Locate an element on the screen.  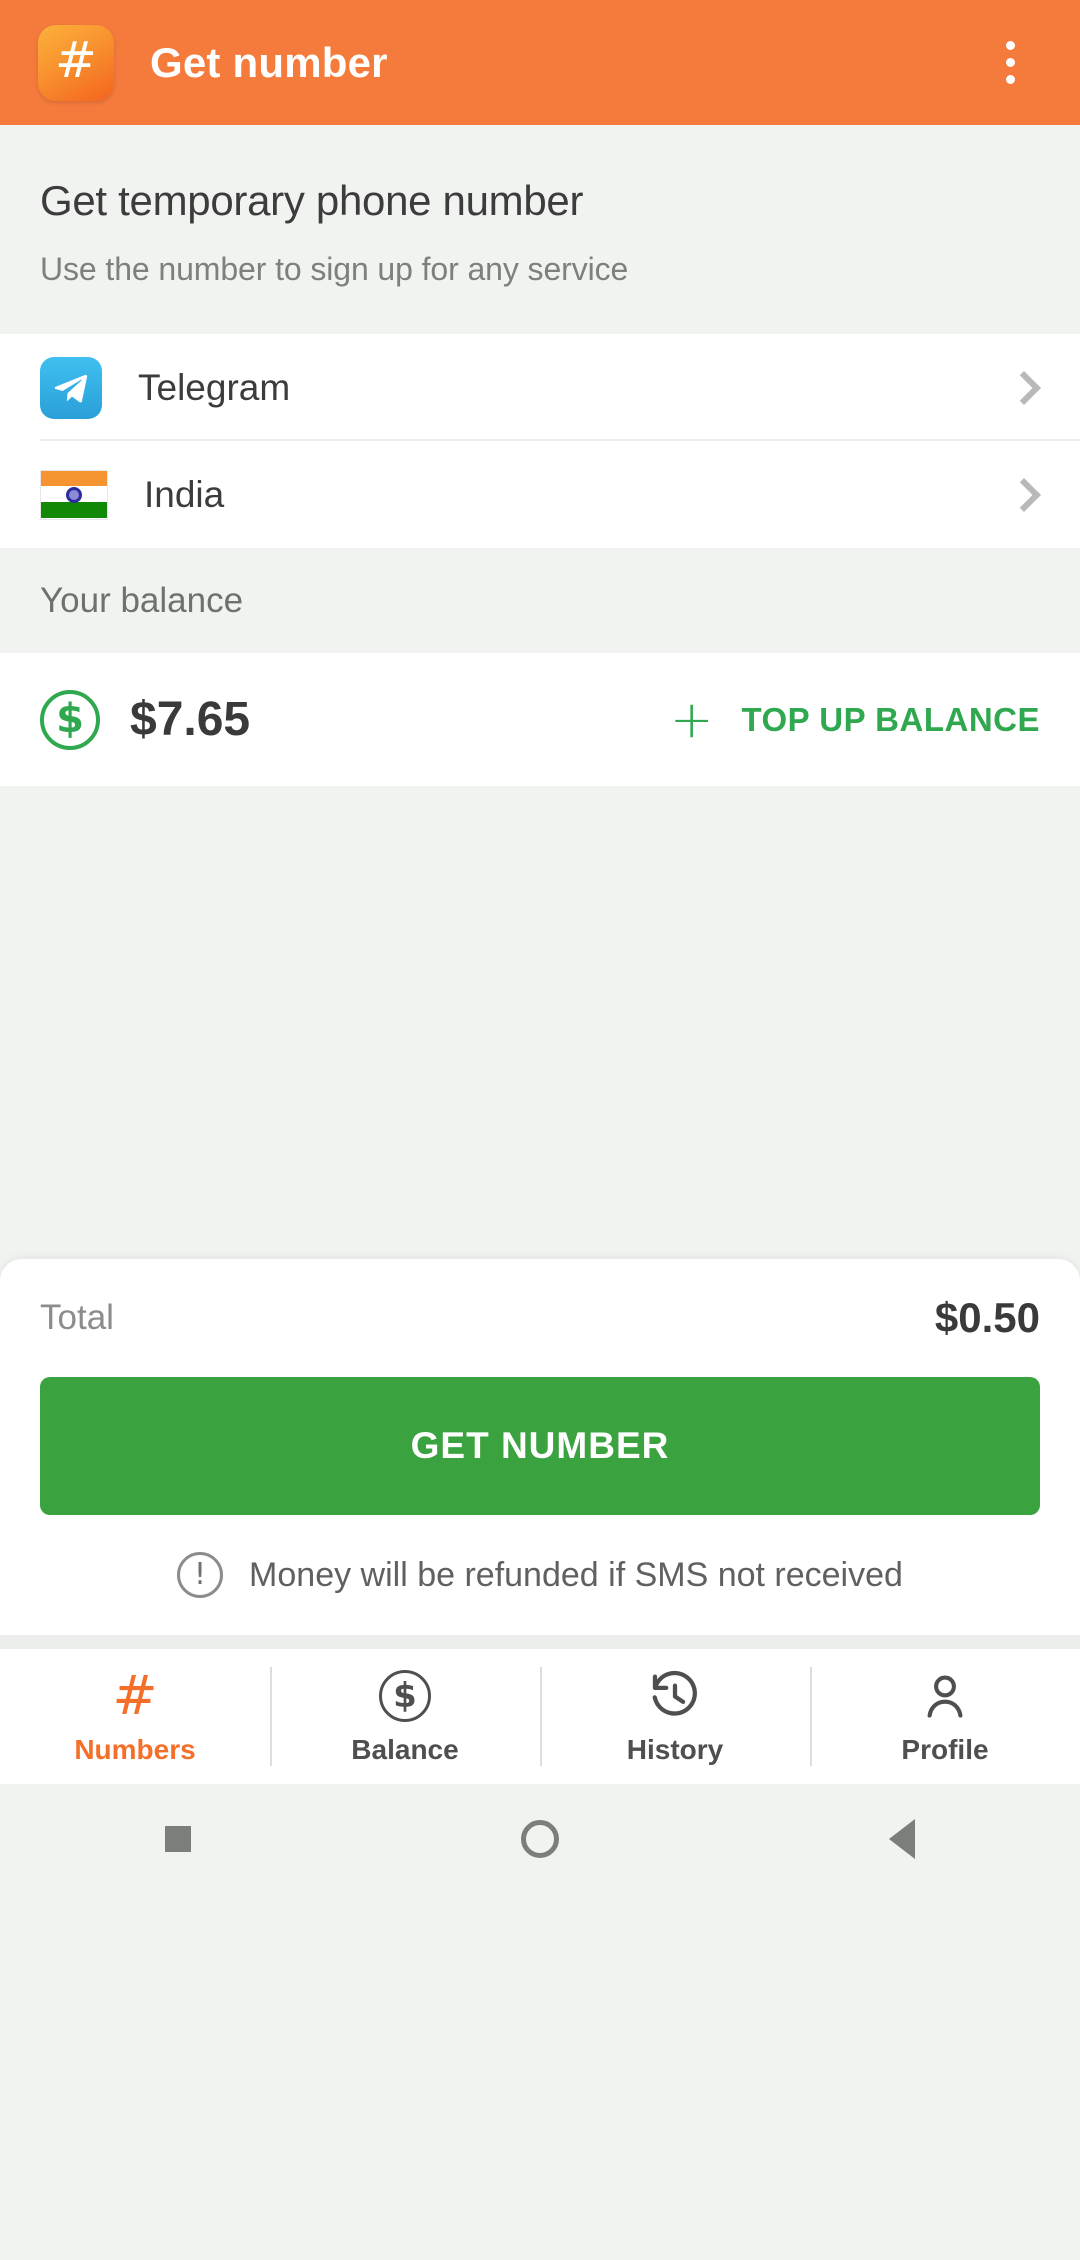
tab-numbers-label: Numbers is located at coordinates (135, 1749).